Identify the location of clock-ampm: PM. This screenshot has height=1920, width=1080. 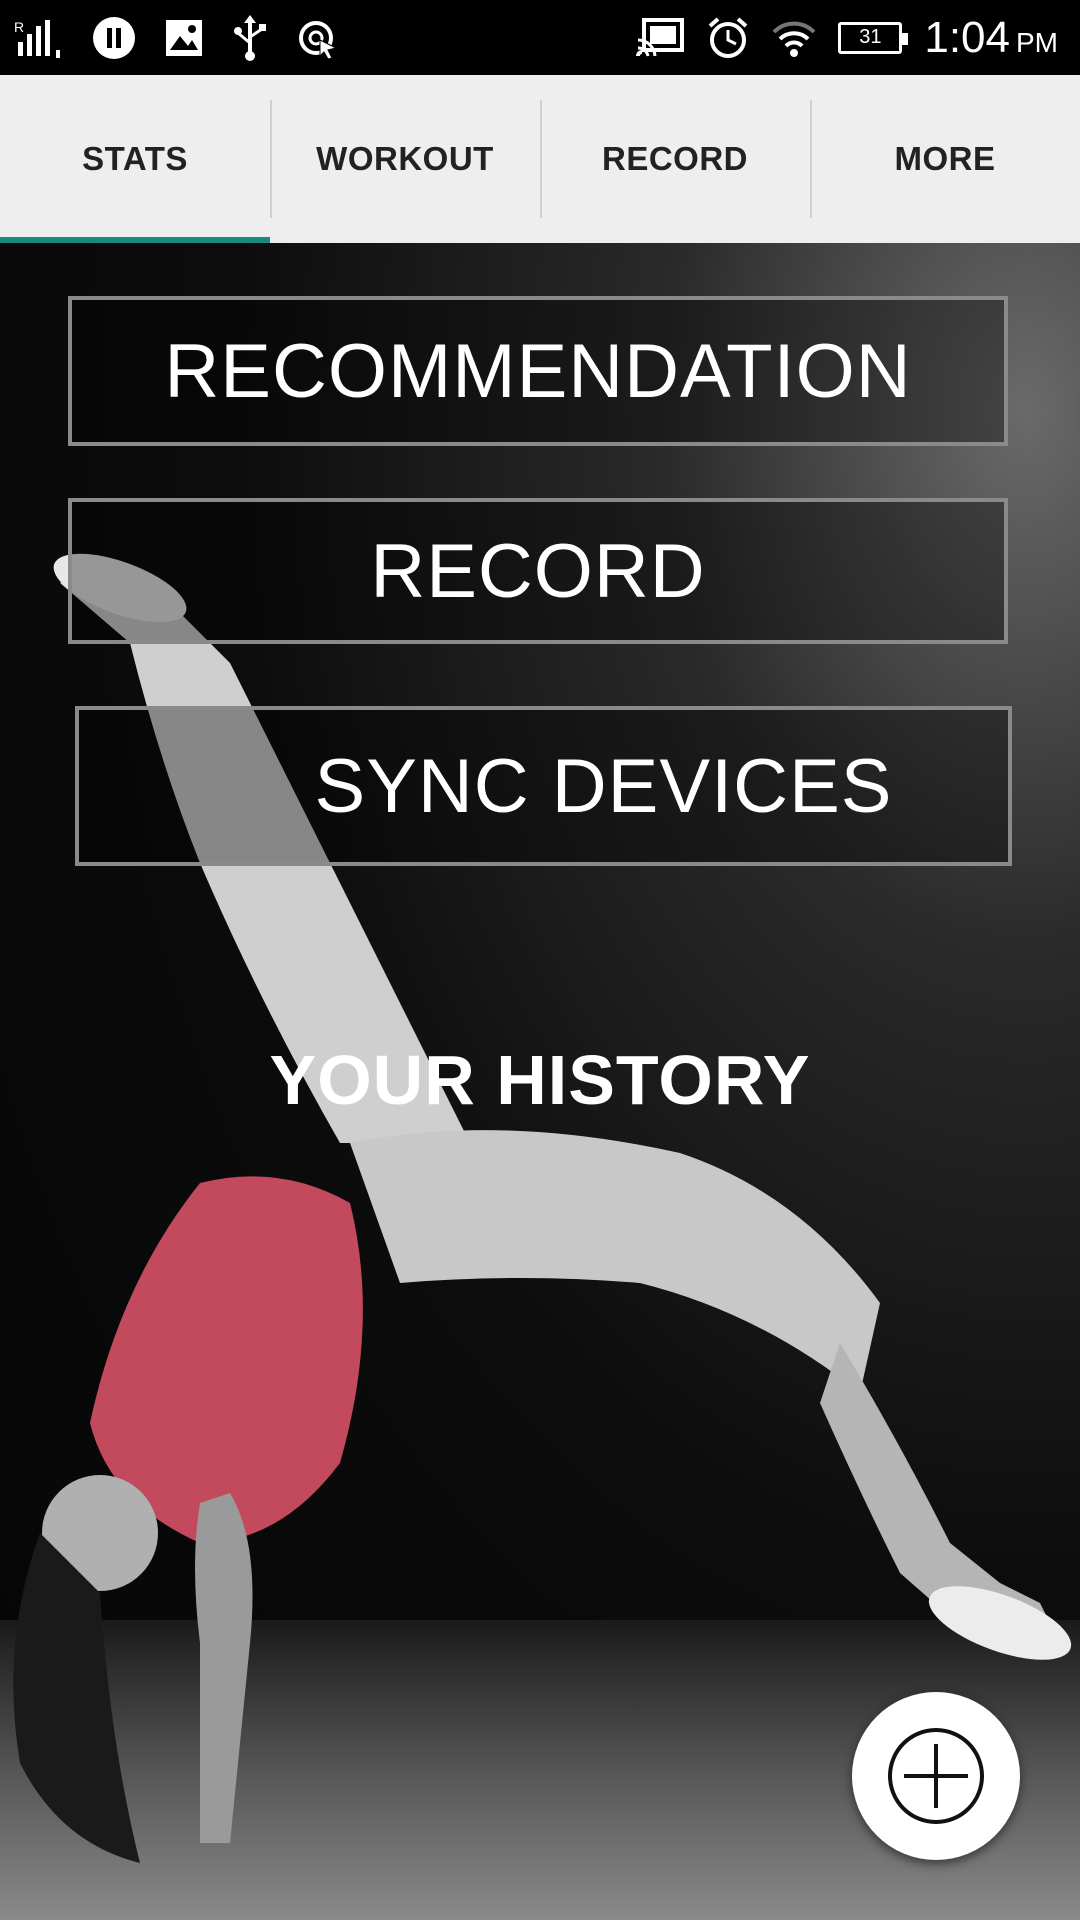
(1037, 42).